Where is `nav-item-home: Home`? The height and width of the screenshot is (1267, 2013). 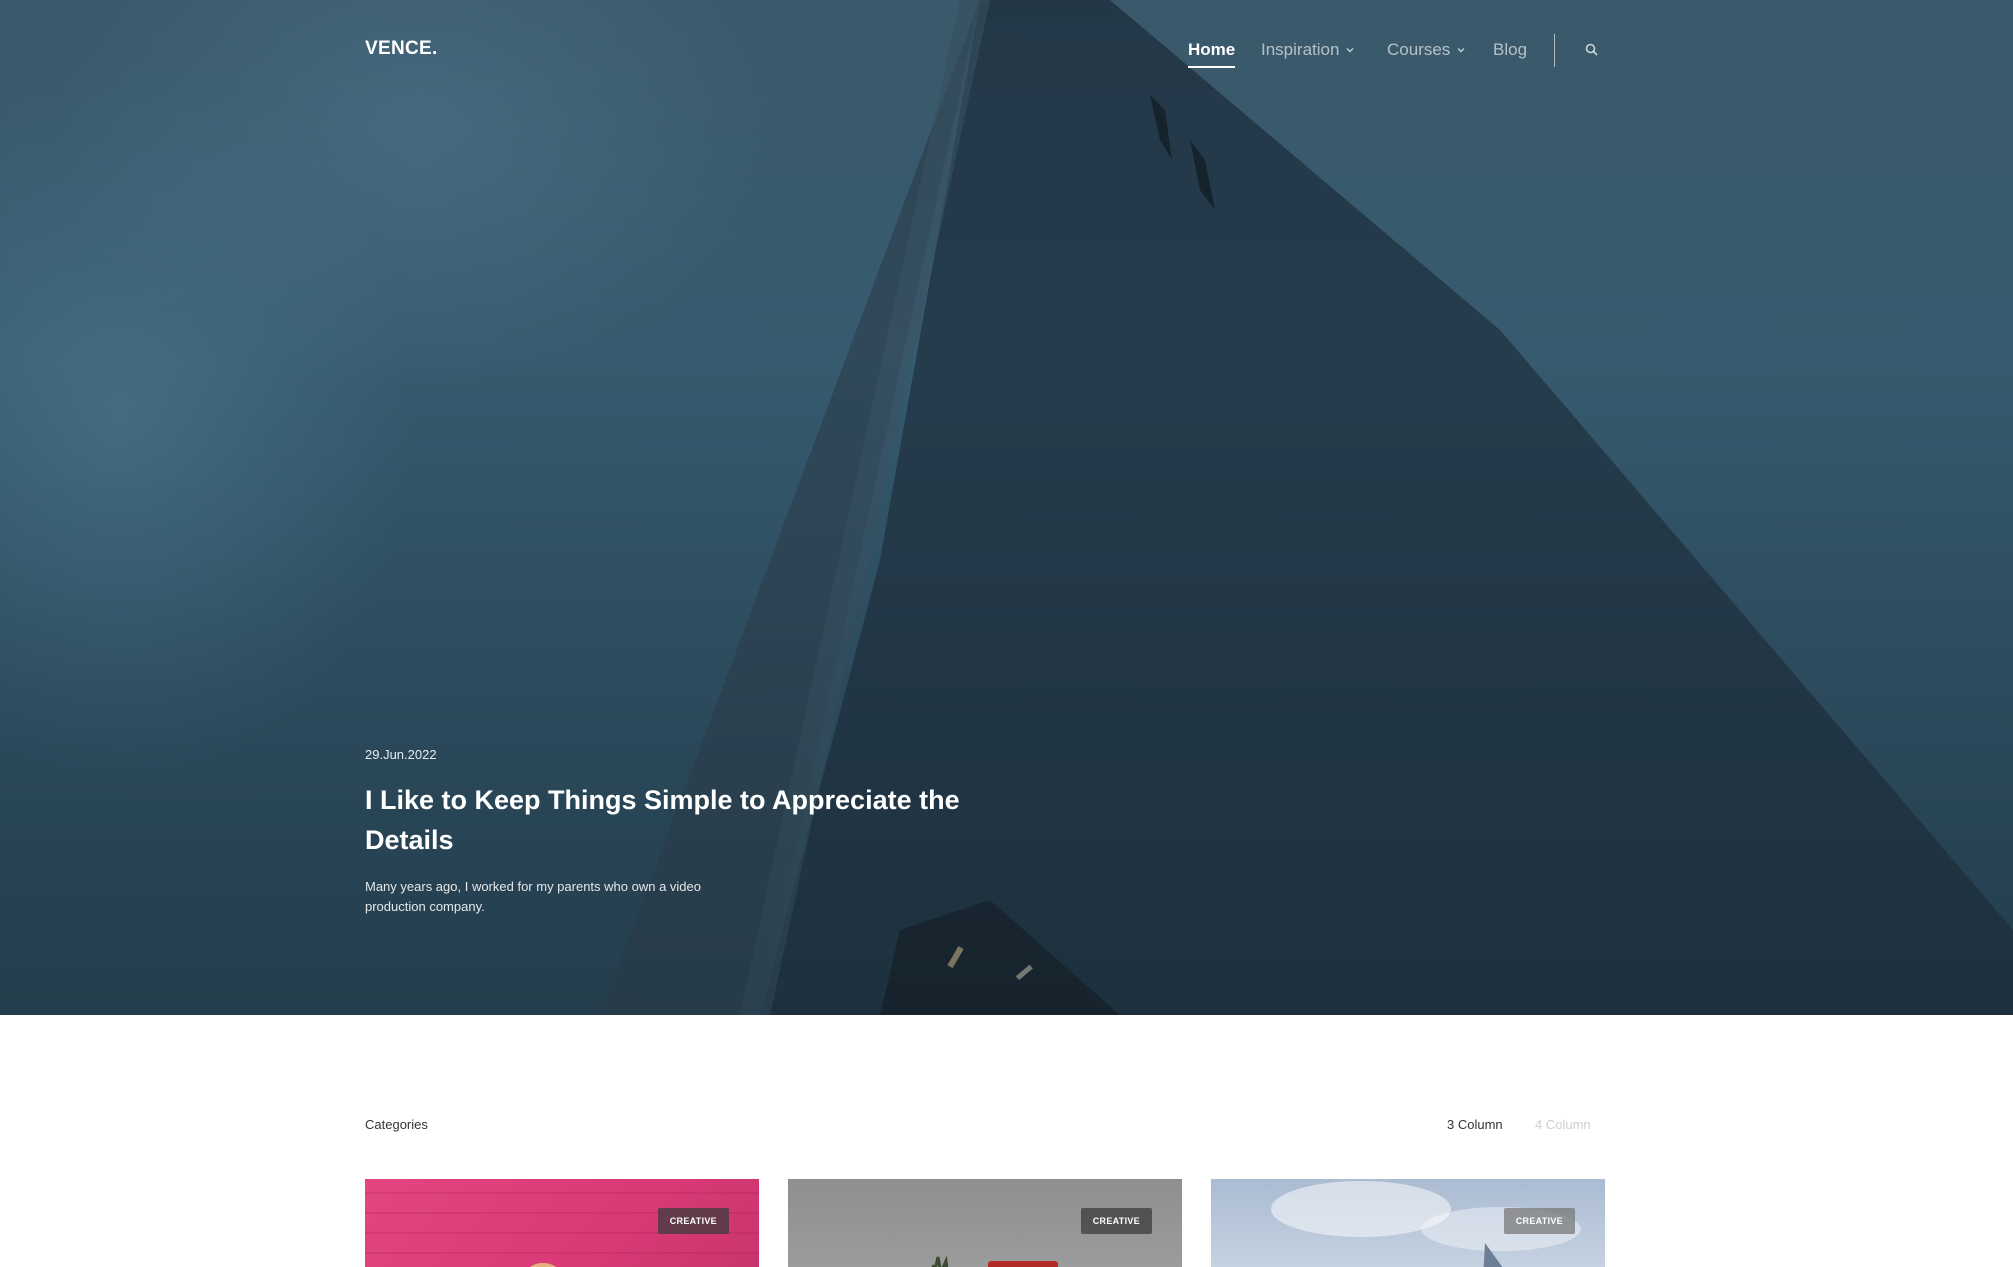 nav-item-home: Home is located at coordinates (1212, 53).